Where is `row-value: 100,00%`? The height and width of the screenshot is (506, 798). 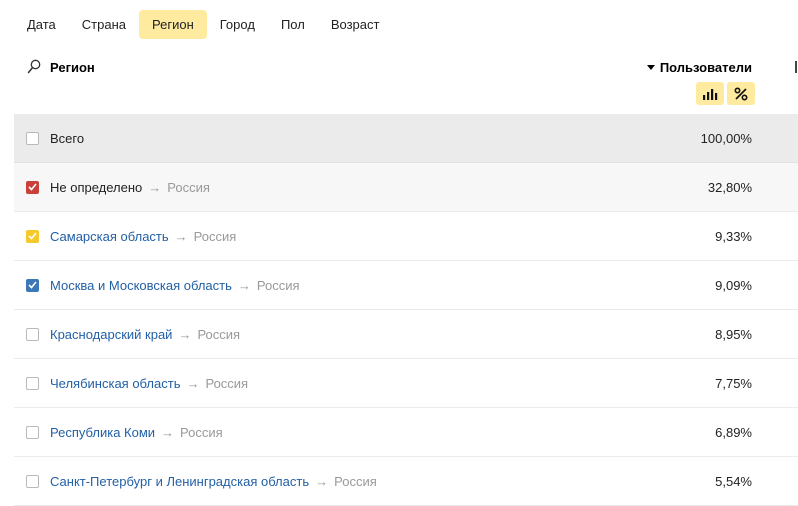
row-value: 100,00% is located at coordinates (726, 138).